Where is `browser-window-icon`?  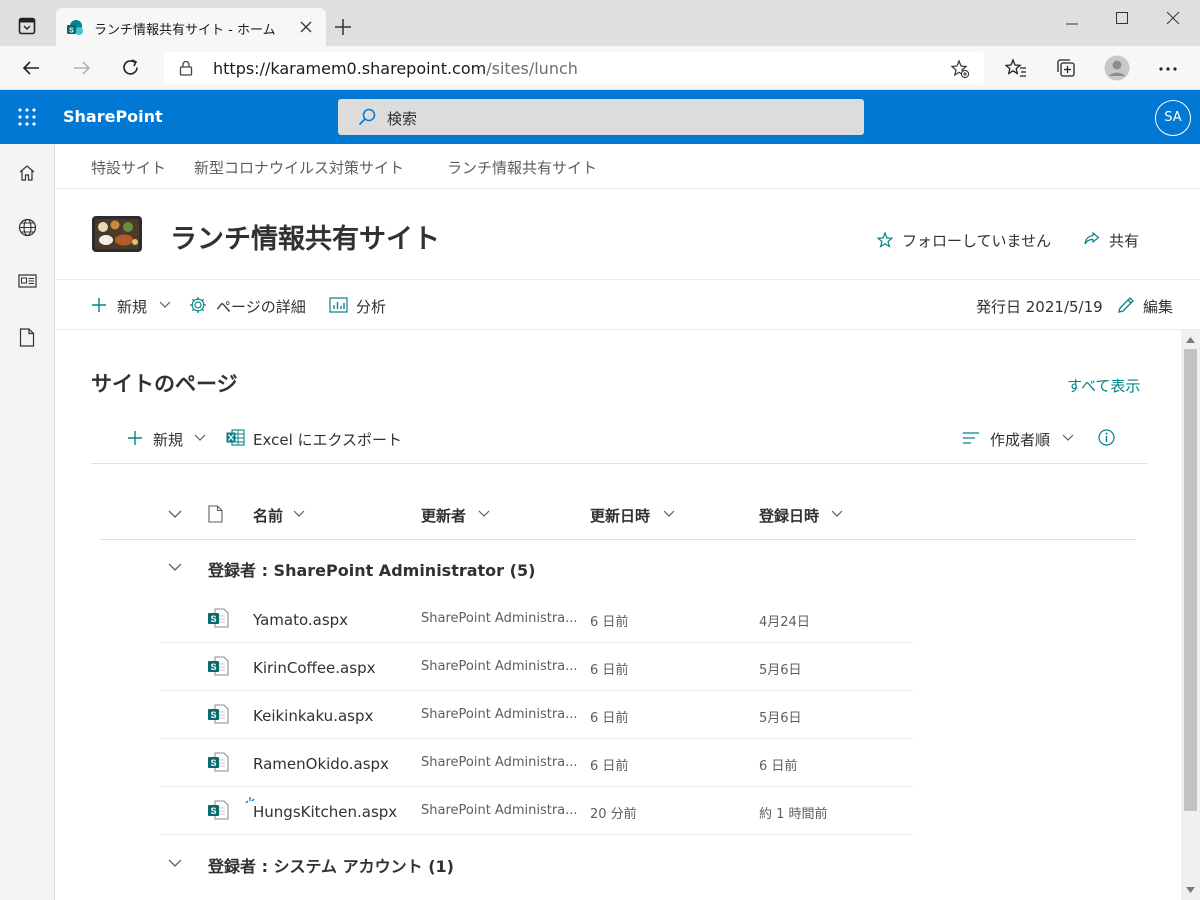
browser-window-icon is located at coordinates (27, 26).